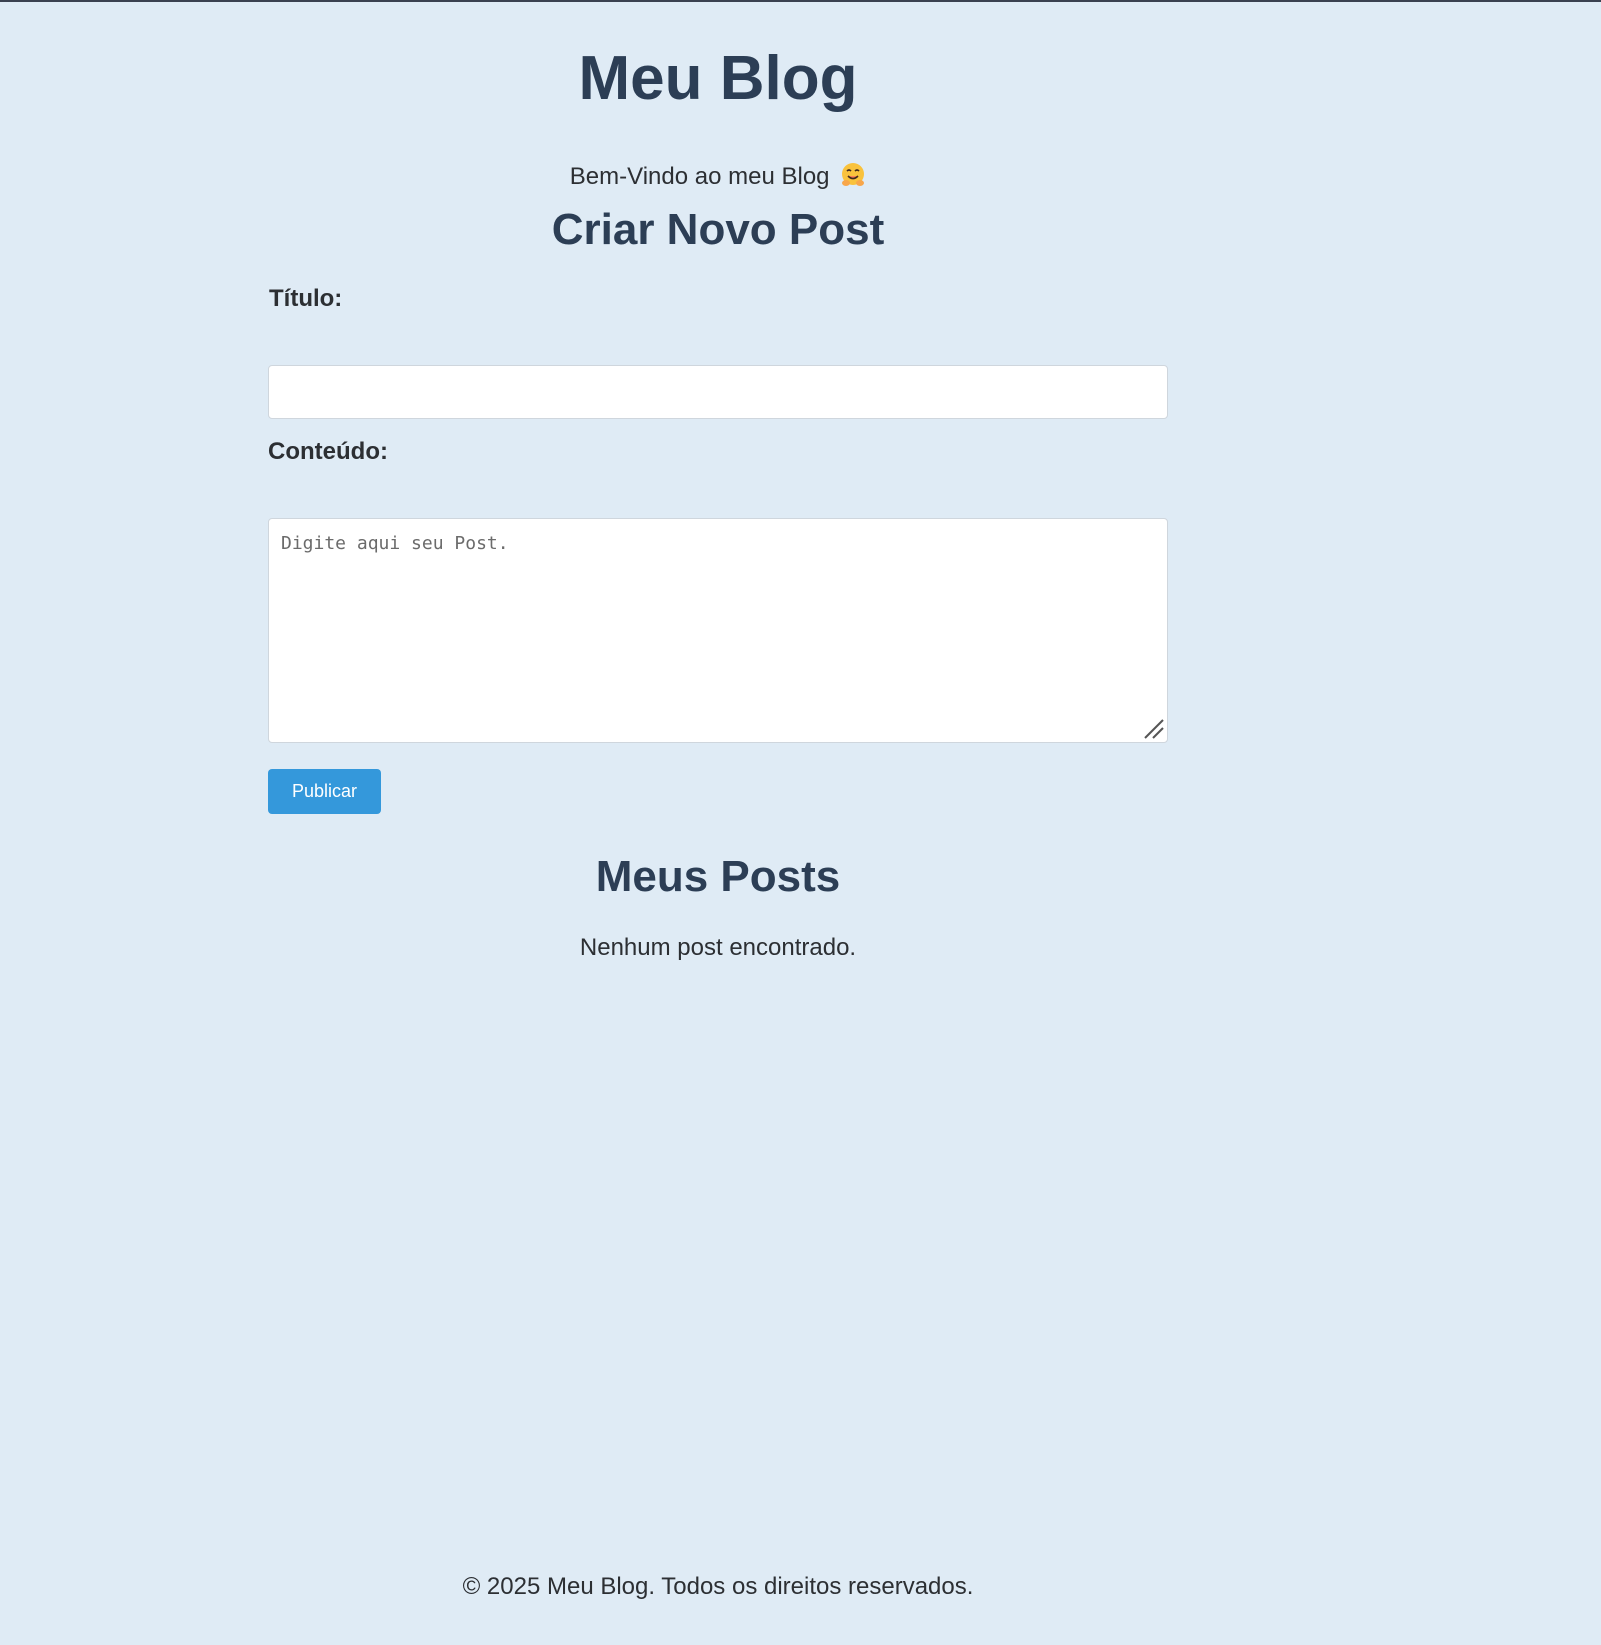 The image size is (1601, 1645). What do you see at coordinates (853, 175) in the screenshot?
I see `hugging-face-icon` at bounding box center [853, 175].